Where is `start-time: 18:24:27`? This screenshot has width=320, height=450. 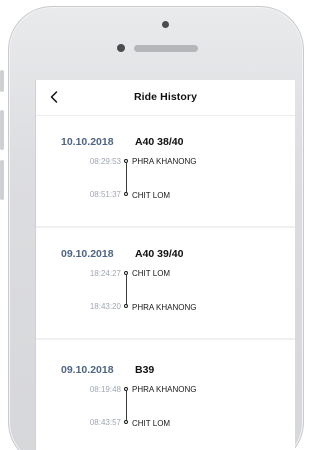
start-time: 18:24:27 is located at coordinates (105, 273).